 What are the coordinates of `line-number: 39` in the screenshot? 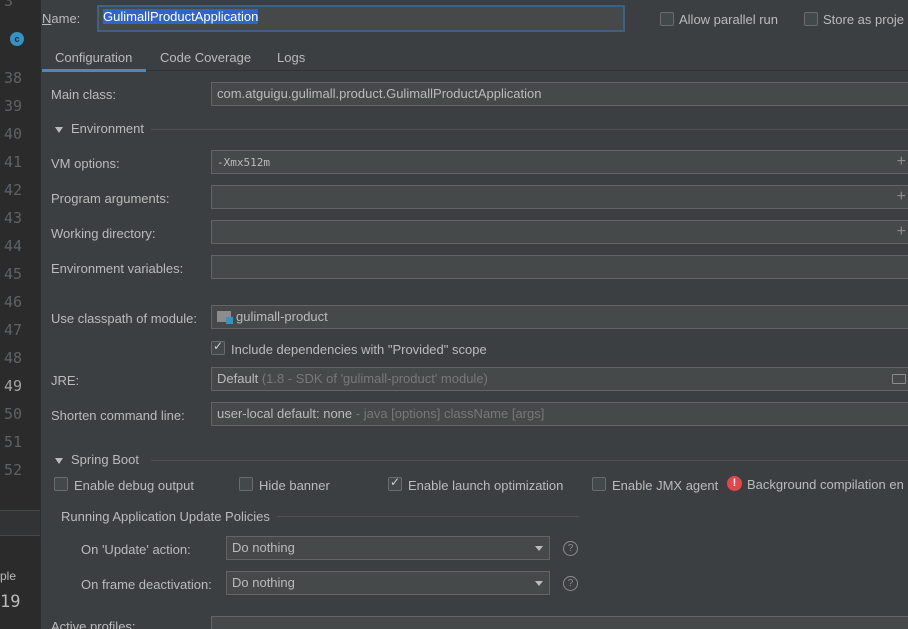 It's located at (13, 106).